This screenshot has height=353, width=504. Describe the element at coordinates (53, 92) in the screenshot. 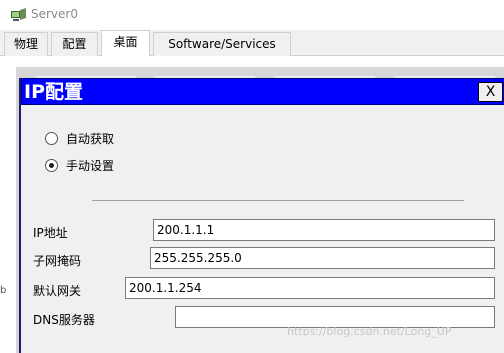

I see `dialog-title: IP配置` at that location.